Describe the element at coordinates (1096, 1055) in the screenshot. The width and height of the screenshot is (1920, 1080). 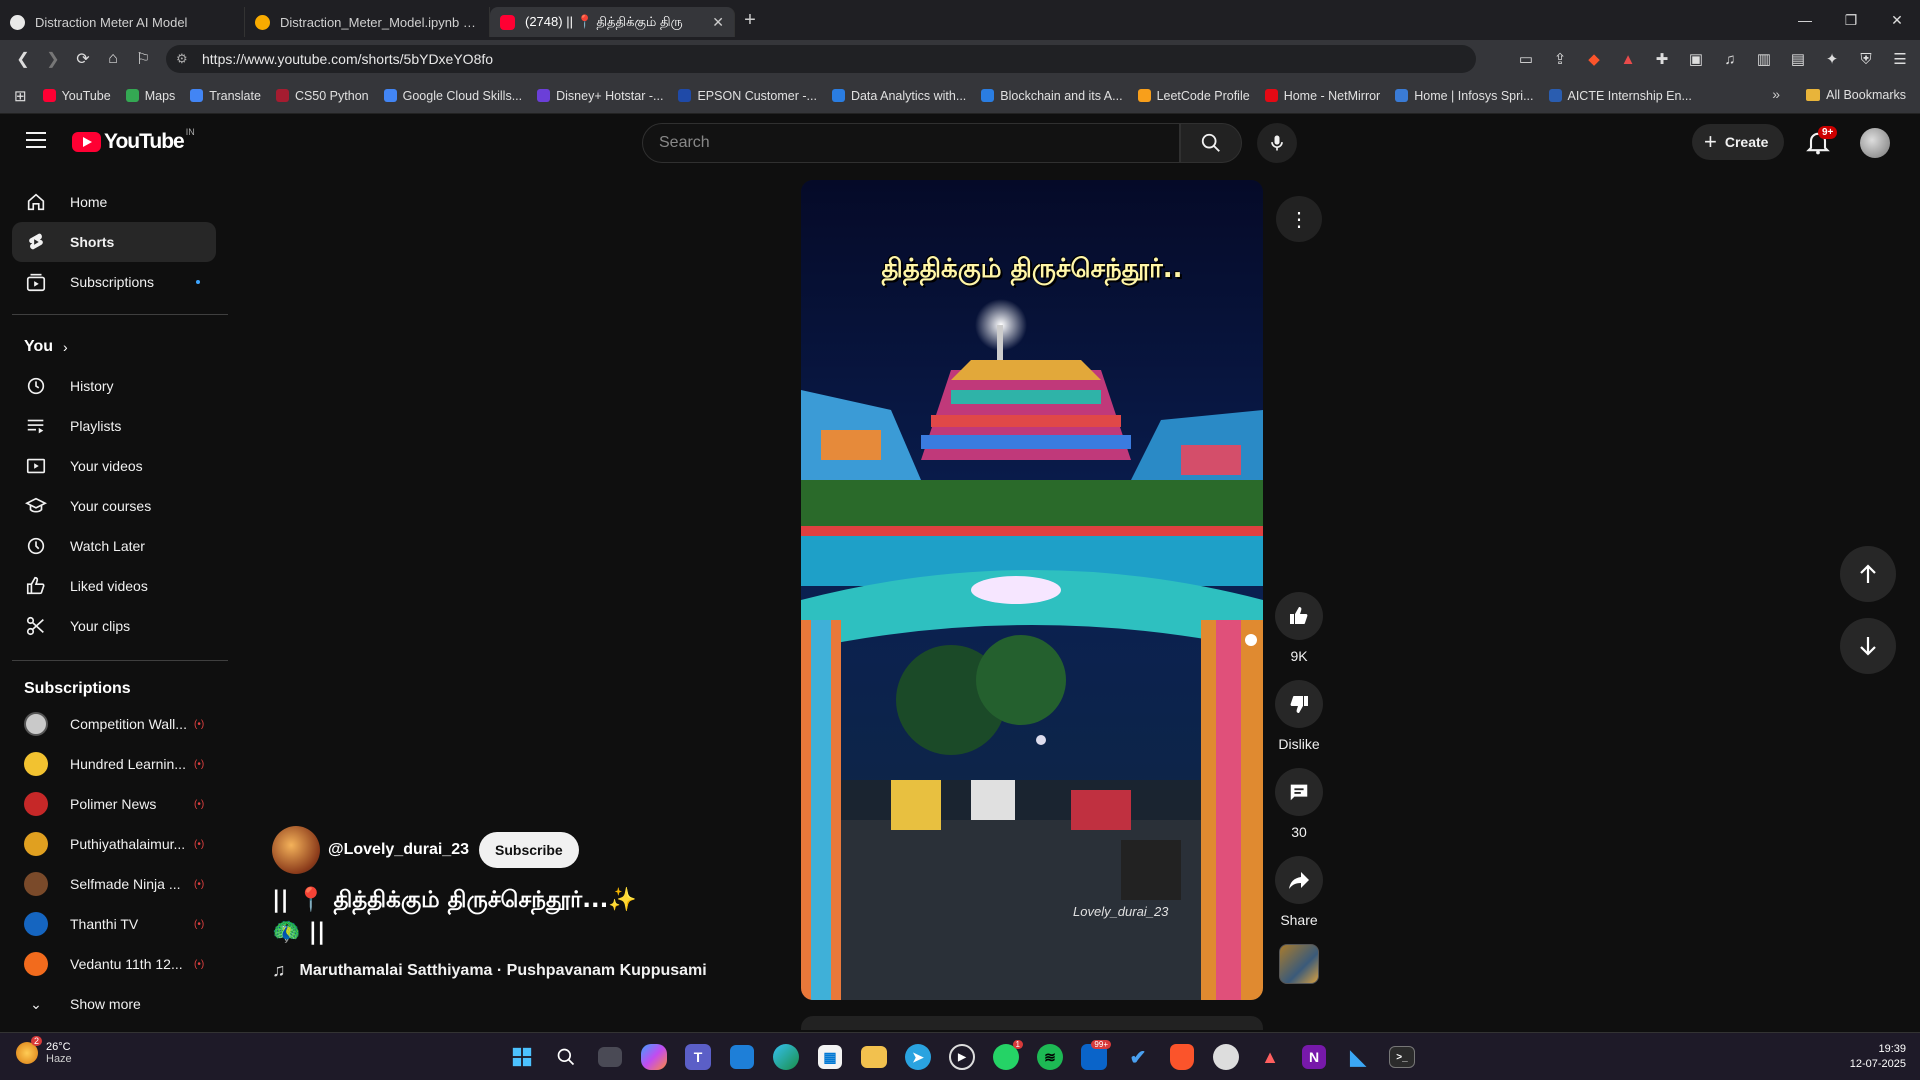
I see `outlook-icon: 99+` at that location.